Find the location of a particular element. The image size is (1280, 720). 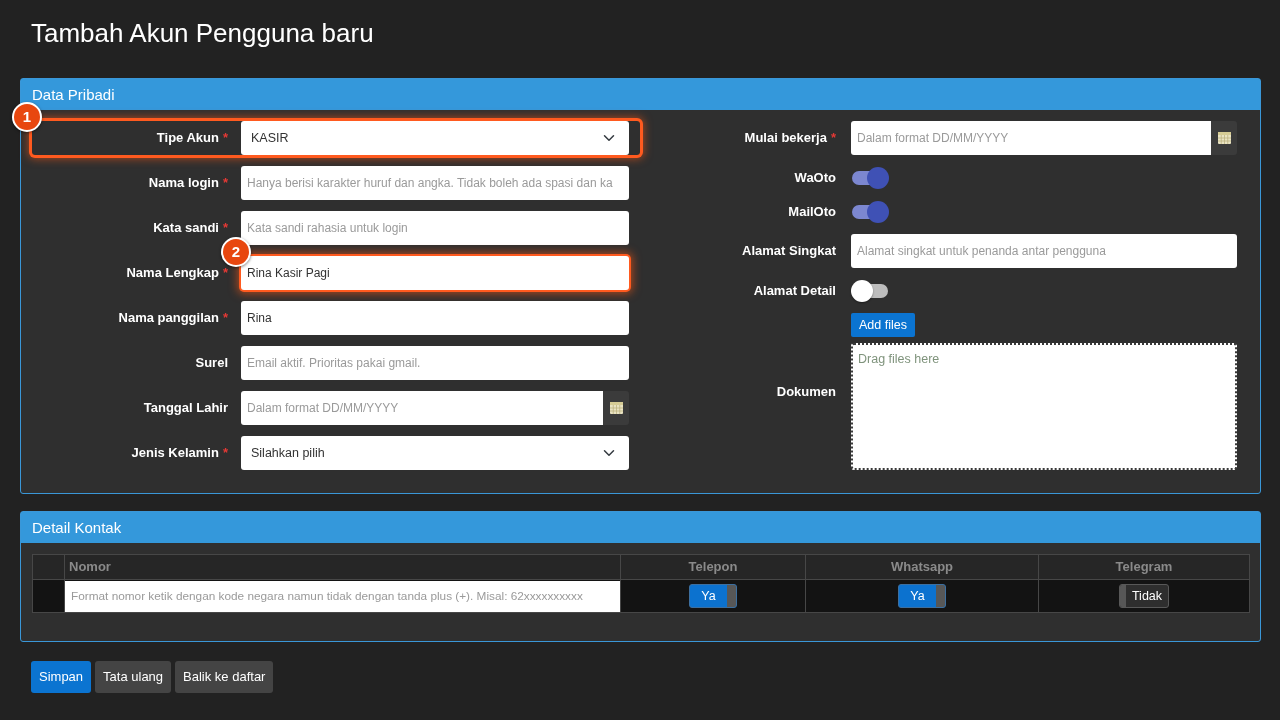

toggle-button: Tidak is located at coordinates (1144, 596).